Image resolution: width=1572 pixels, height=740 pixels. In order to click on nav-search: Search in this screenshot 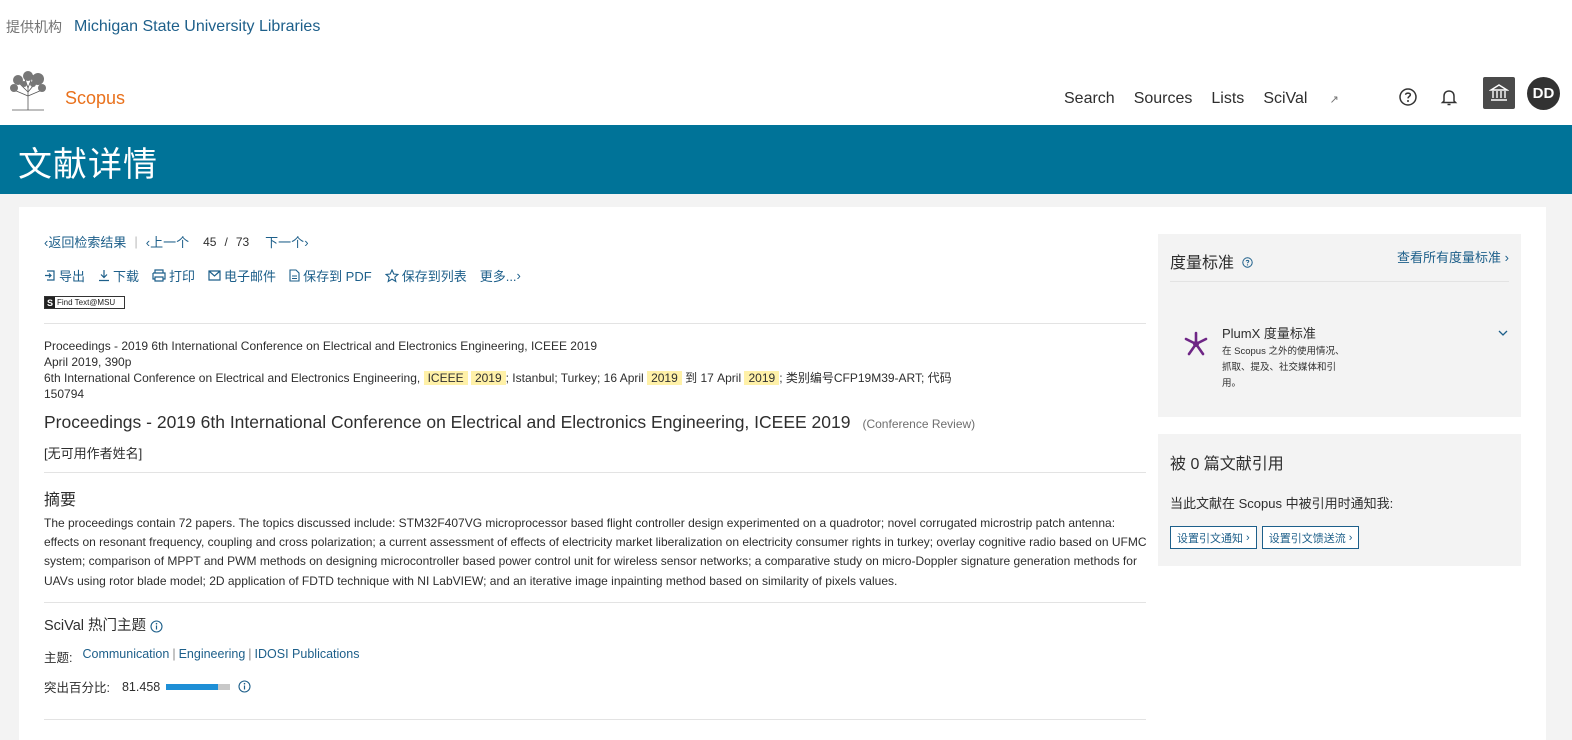, I will do `click(1089, 99)`.